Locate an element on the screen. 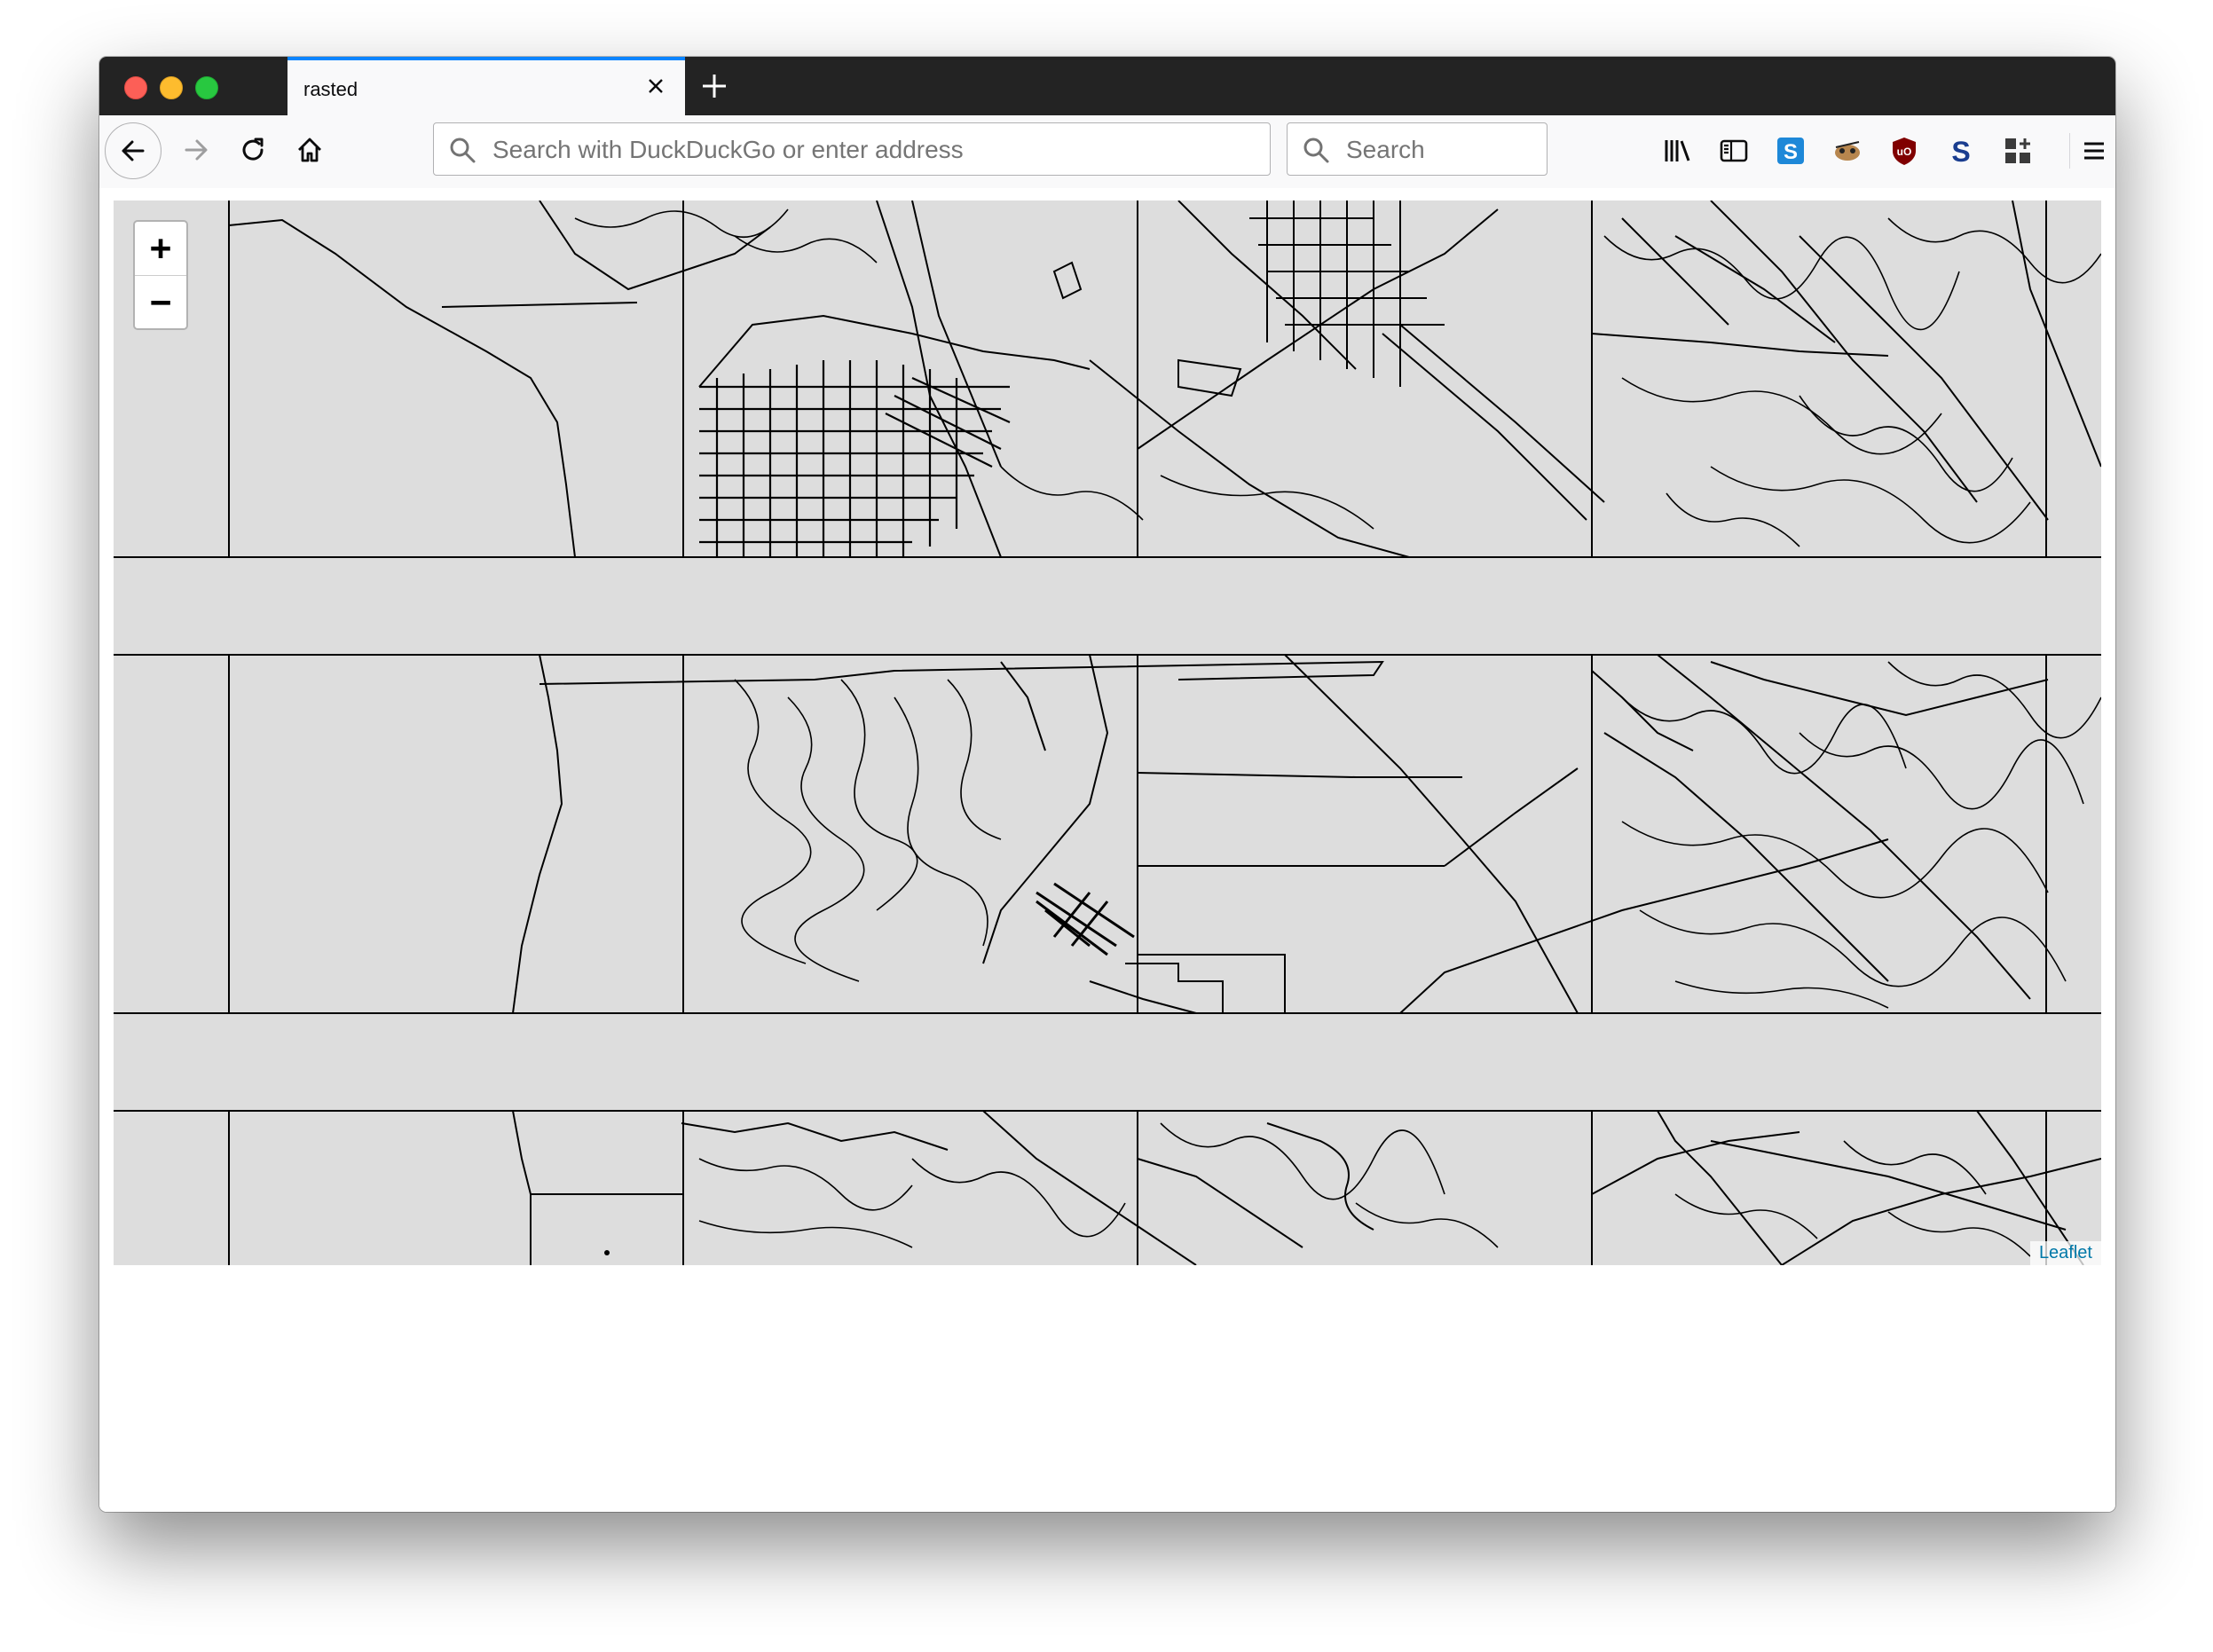  window-close-button is located at coordinates (135, 87).